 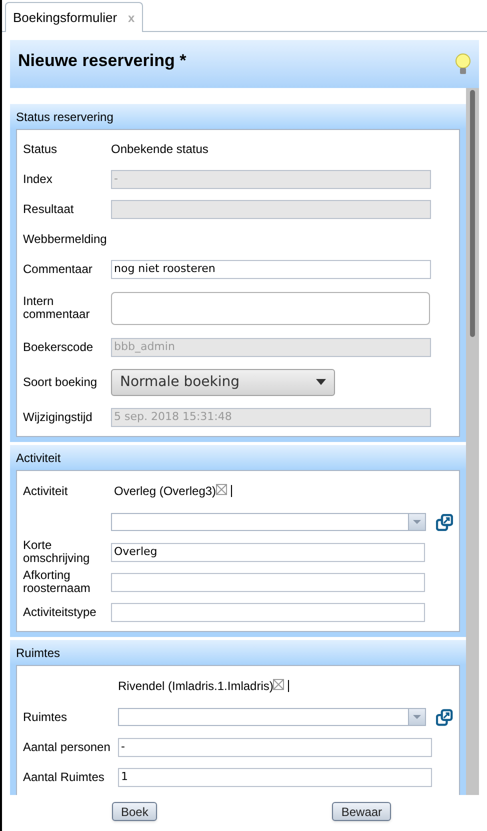 What do you see at coordinates (57, 269) in the screenshot?
I see `field-label: Commentaar` at bounding box center [57, 269].